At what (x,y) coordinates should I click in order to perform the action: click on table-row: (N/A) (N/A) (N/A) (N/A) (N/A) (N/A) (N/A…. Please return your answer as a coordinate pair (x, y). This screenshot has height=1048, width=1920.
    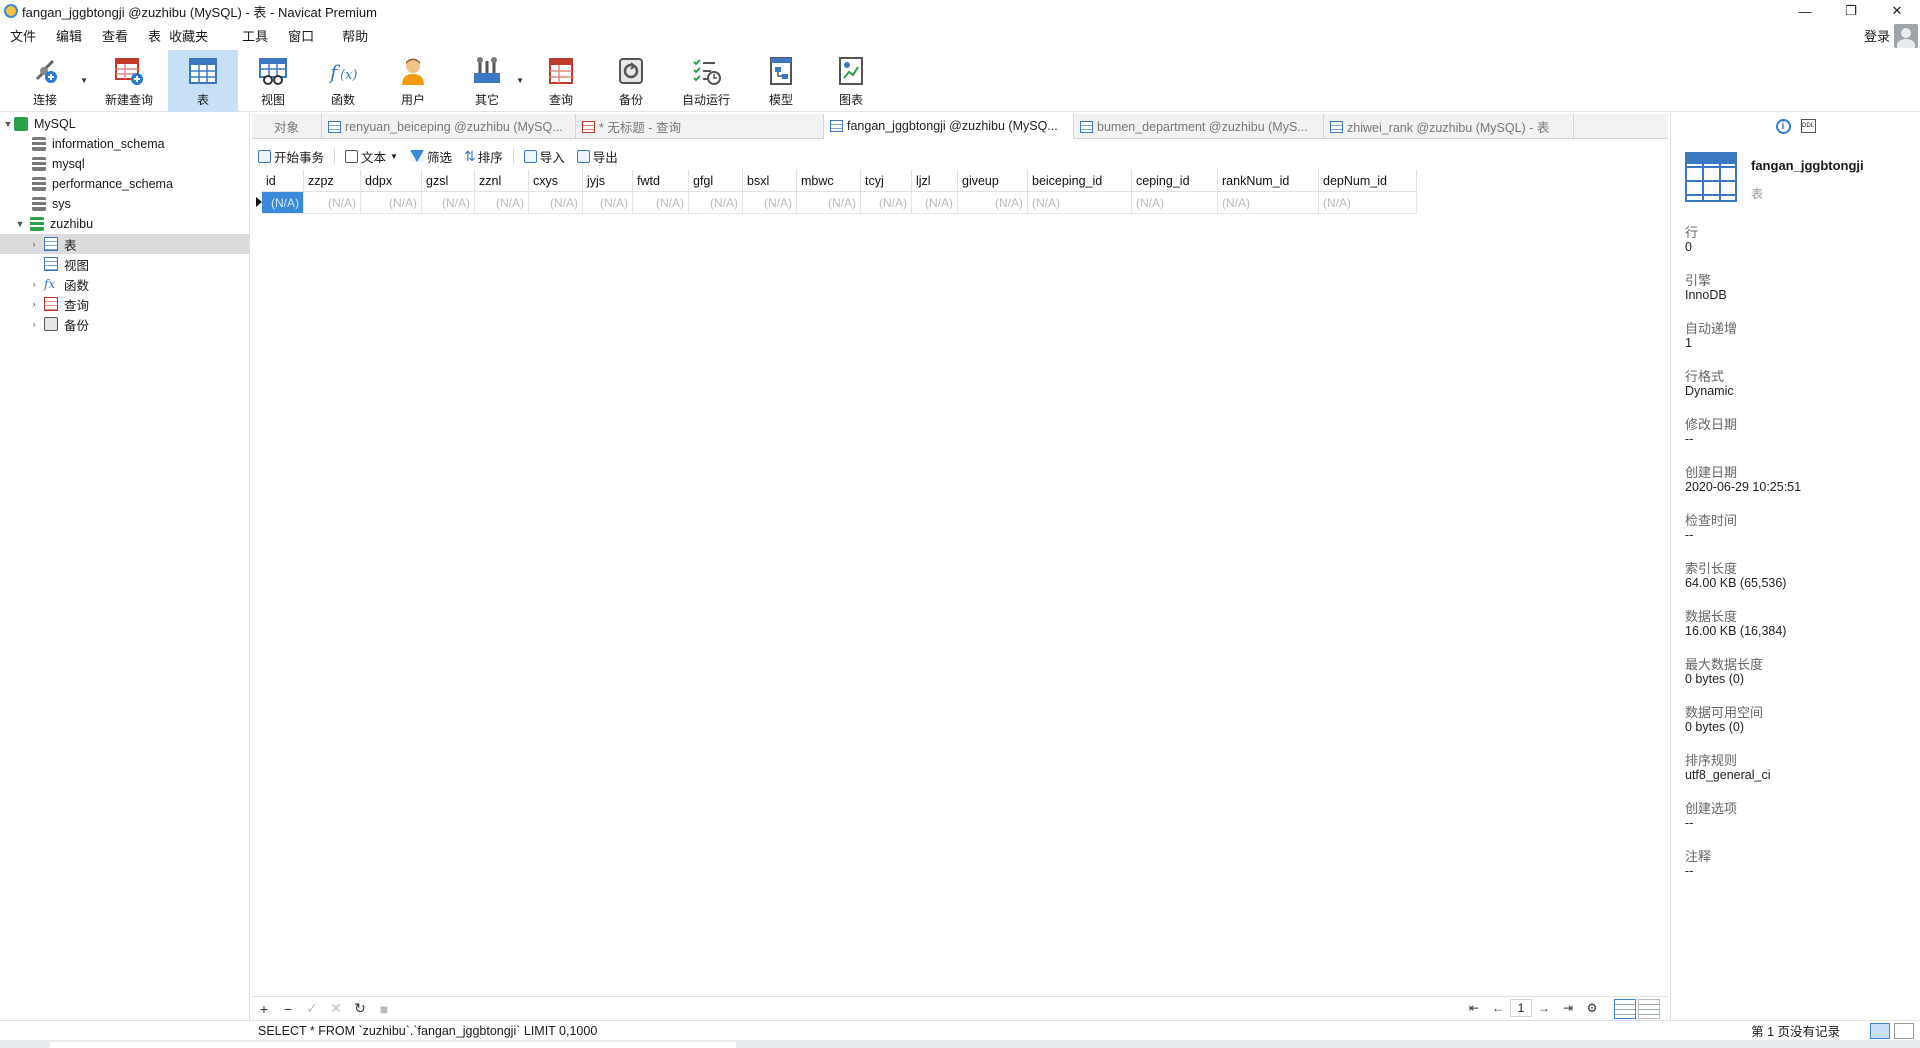
    Looking at the image, I should click on (839, 203).